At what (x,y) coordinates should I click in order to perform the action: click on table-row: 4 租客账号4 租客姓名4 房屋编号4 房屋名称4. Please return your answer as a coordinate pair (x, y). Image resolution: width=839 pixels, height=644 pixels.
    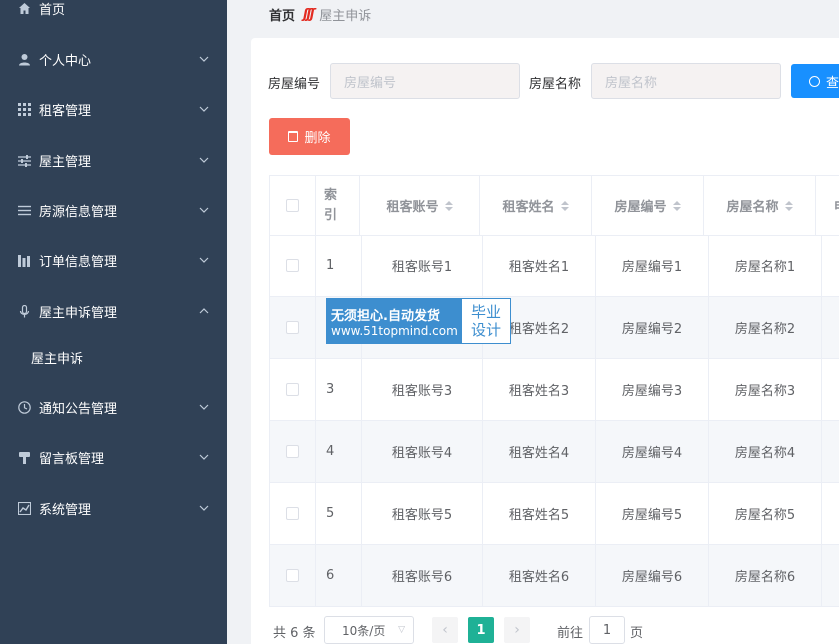
    Looking at the image, I should click on (554, 452).